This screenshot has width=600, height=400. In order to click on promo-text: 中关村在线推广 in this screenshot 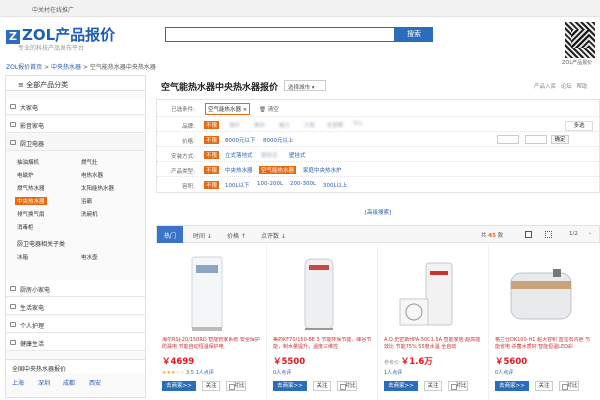, I will do `click(53, 9)`.